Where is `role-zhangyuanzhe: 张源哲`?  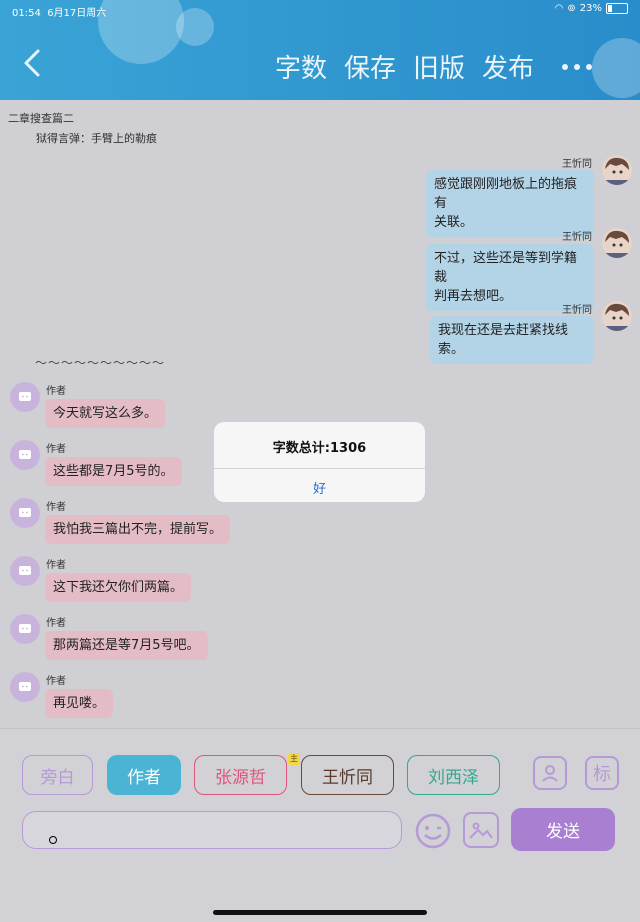 role-zhangyuanzhe: 张源哲 is located at coordinates (240, 775).